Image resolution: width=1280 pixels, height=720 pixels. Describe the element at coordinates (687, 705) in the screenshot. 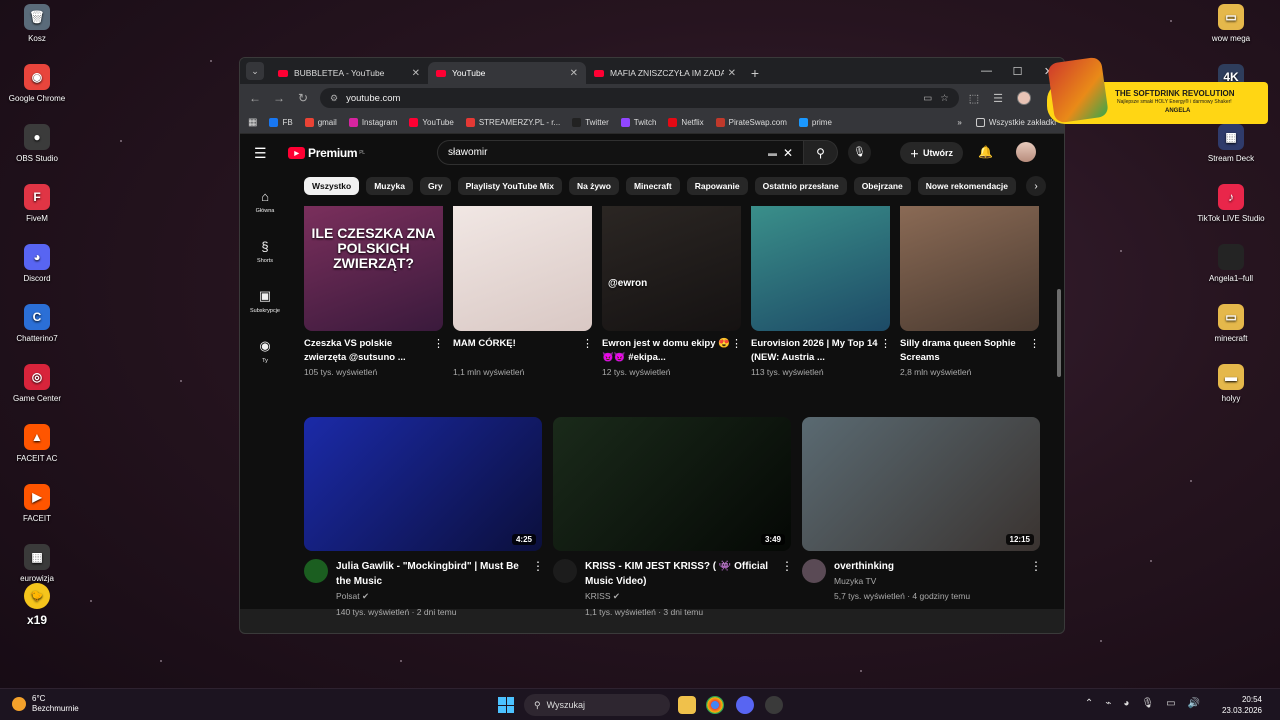

I see `file-explorer-icon` at that location.